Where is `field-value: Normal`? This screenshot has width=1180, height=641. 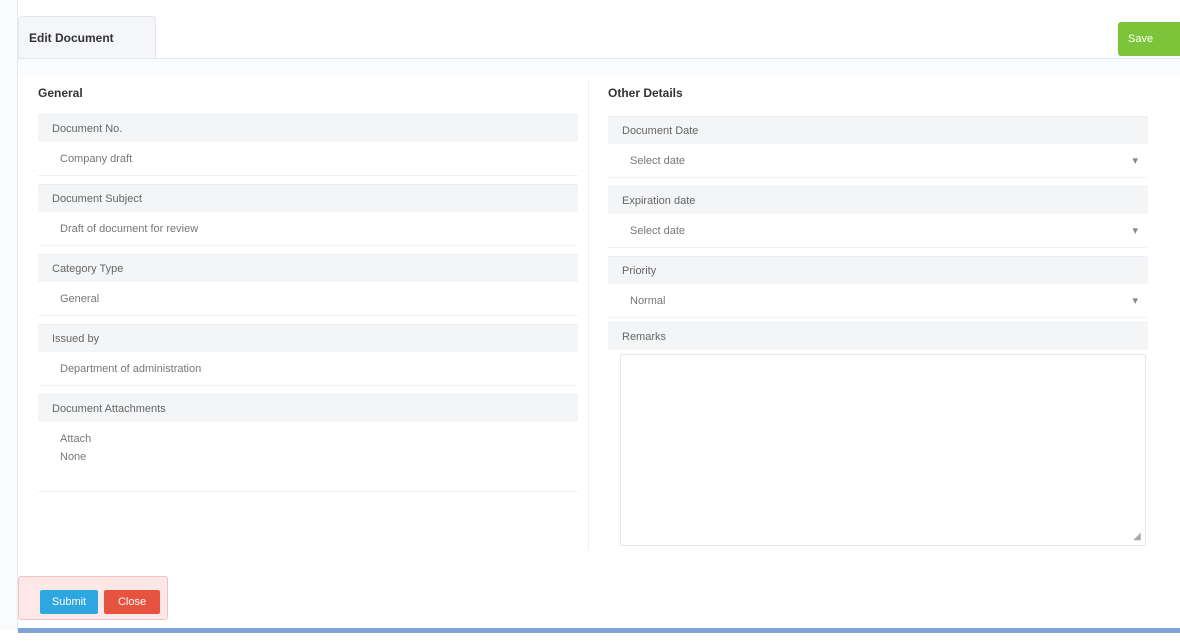
field-value: Normal is located at coordinates (648, 301).